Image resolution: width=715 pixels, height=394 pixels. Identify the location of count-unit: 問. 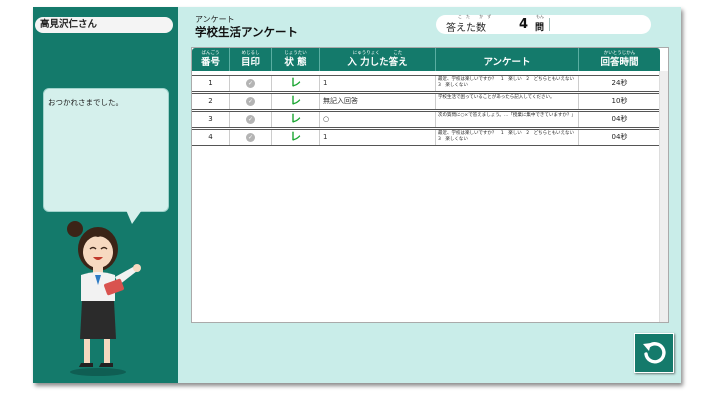
(540, 28).